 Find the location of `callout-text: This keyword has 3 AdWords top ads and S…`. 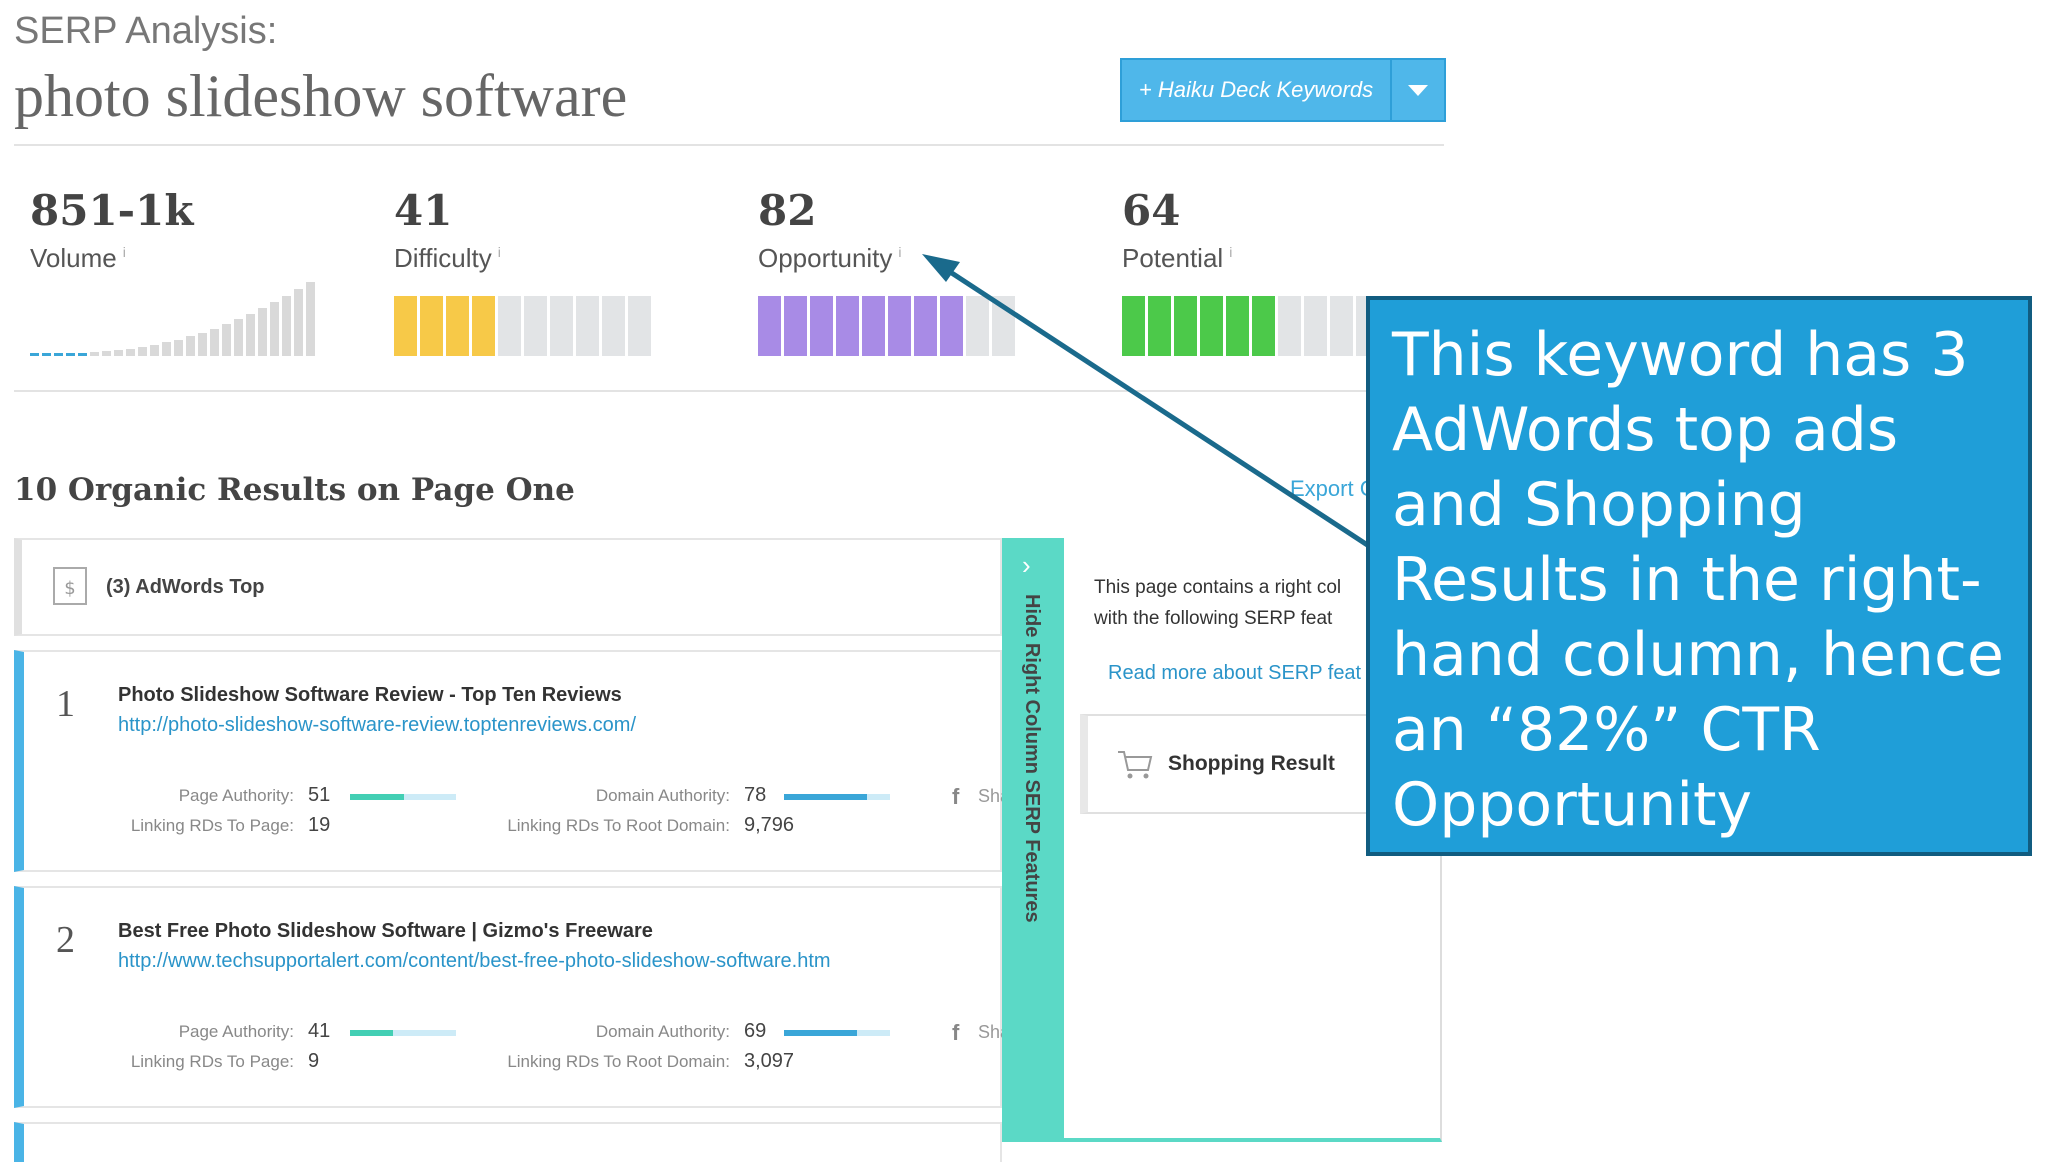

callout-text: This keyword has 3 AdWords top ads and S… is located at coordinates (1698, 580).